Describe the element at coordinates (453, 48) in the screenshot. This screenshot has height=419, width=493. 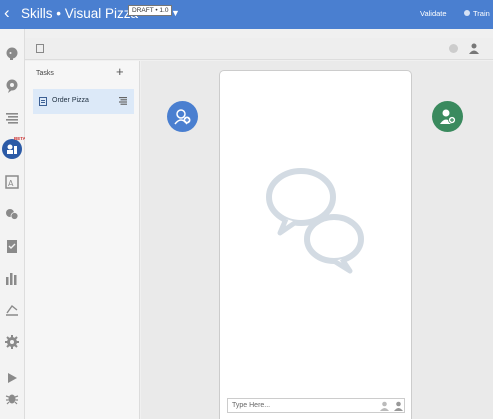
I see `status-circle-icon` at that location.